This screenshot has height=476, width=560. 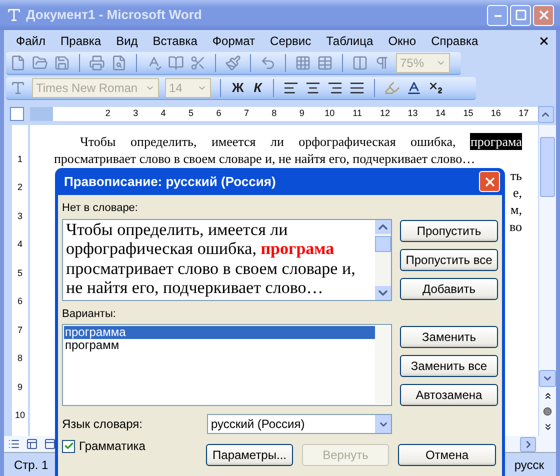 I want to click on browse-object-icon, so click(x=547, y=411).